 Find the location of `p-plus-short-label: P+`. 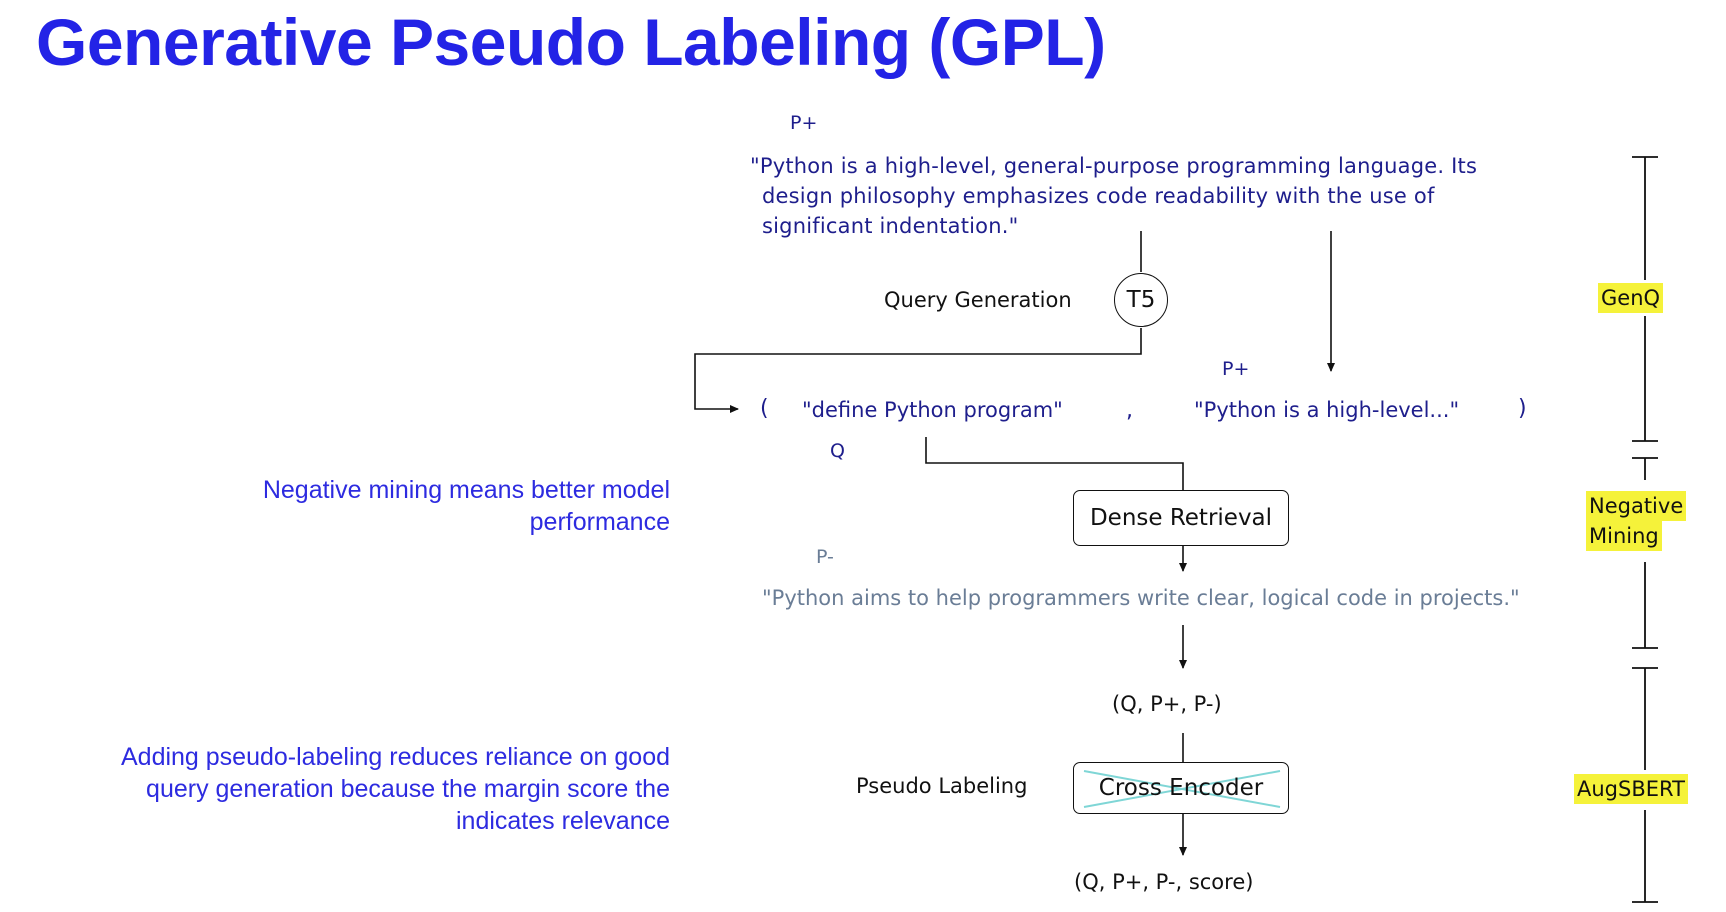

p-plus-short-label: P+ is located at coordinates (1236, 369).